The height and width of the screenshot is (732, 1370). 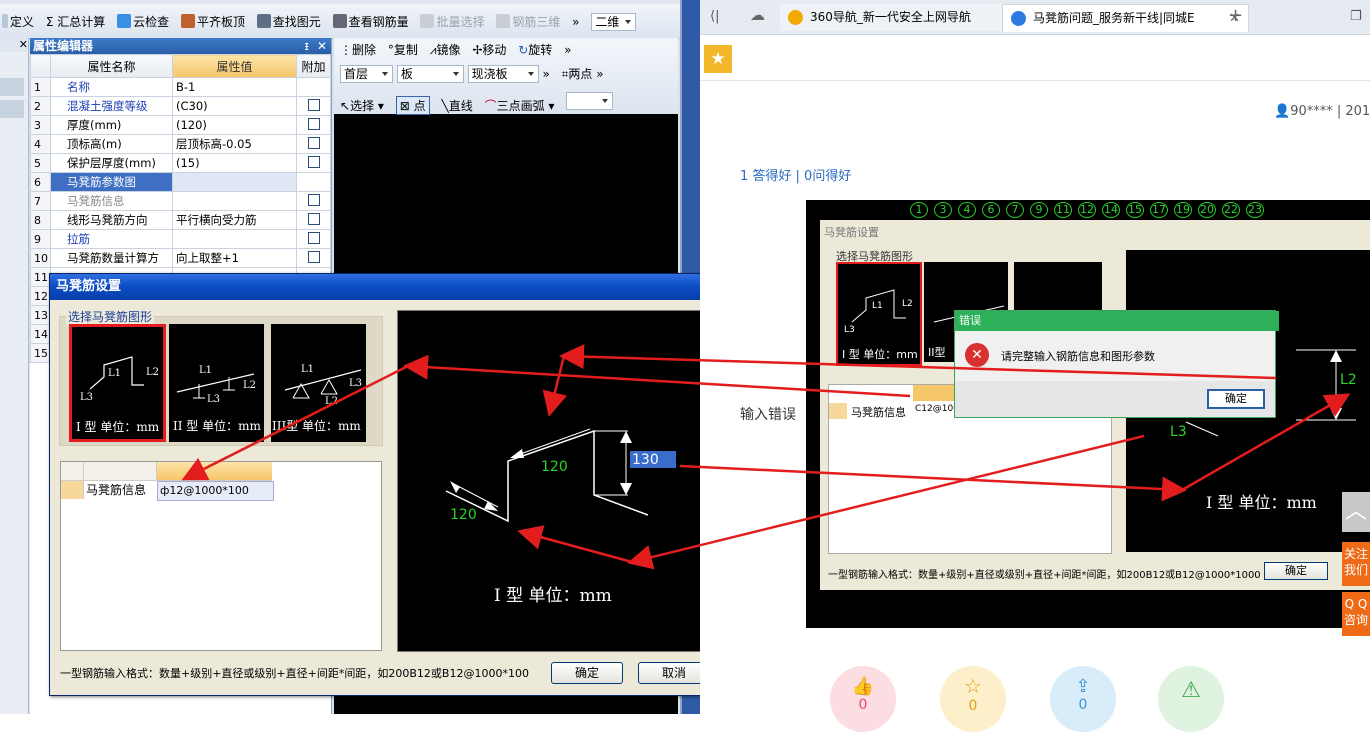 I want to click on row-number: 11, so click(x=40, y=277).